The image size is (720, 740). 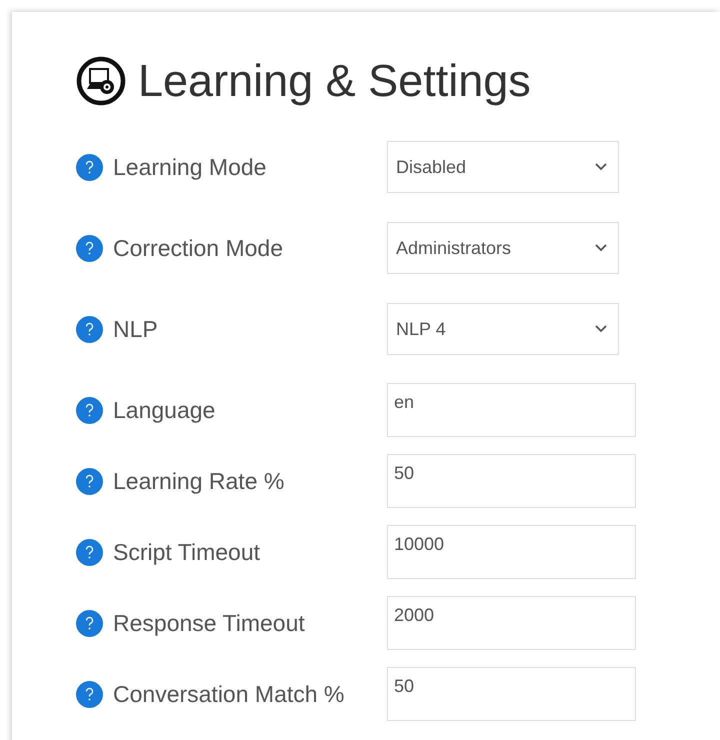 I want to click on setting-label: Language, so click(x=164, y=410).